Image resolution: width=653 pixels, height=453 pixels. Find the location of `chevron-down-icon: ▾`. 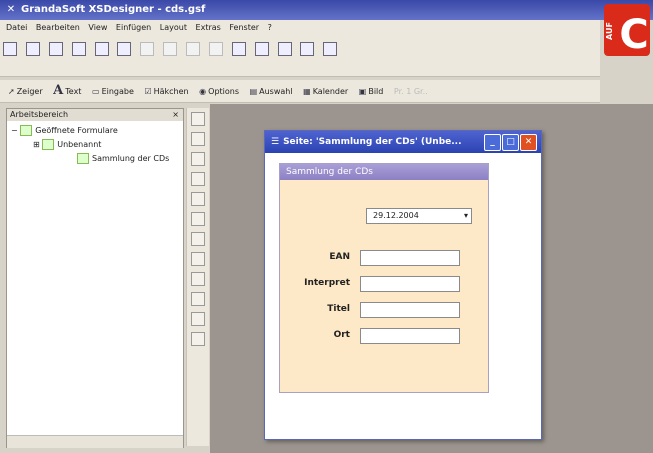

chevron-down-icon: ▾ is located at coordinates (466, 216).